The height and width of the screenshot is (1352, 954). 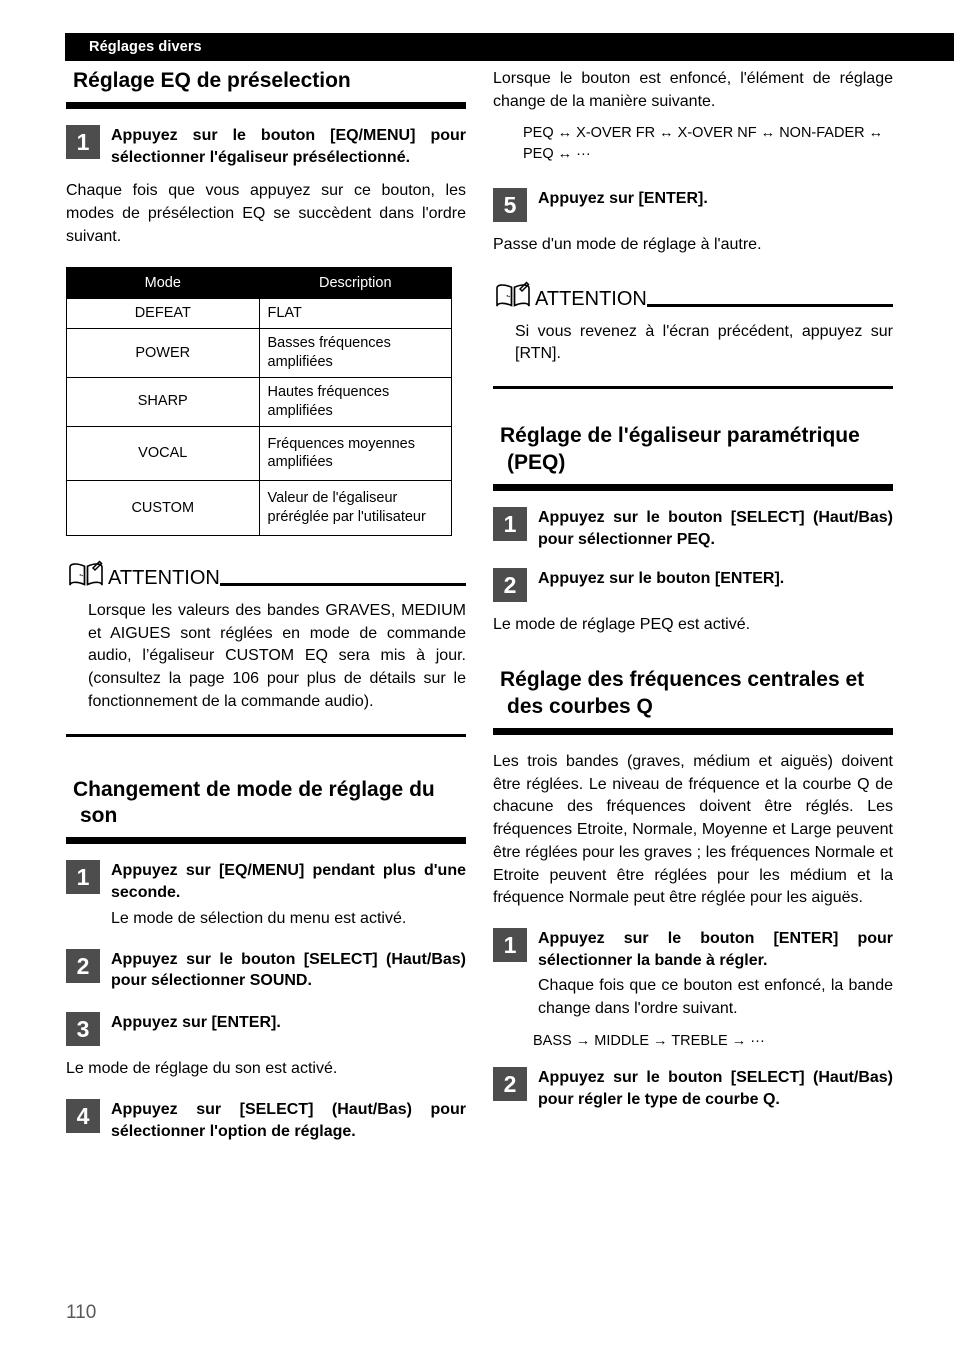 What do you see at coordinates (355, 314) in the screenshot?
I see `cell-description: FLAT` at bounding box center [355, 314].